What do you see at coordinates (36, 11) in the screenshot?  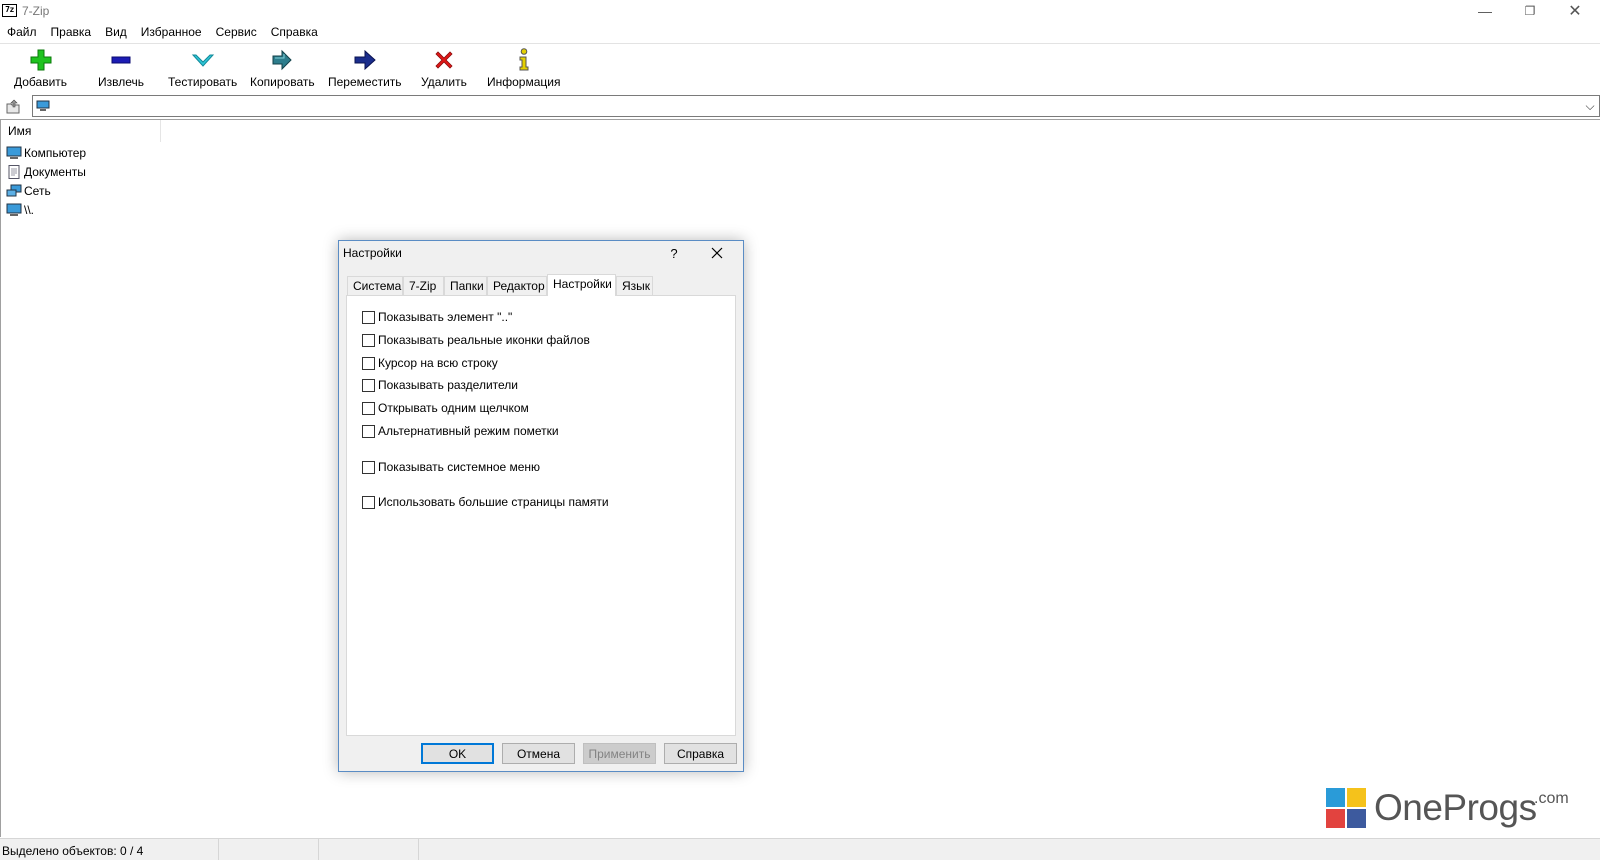 I see `window-title: 7-Zip` at bounding box center [36, 11].